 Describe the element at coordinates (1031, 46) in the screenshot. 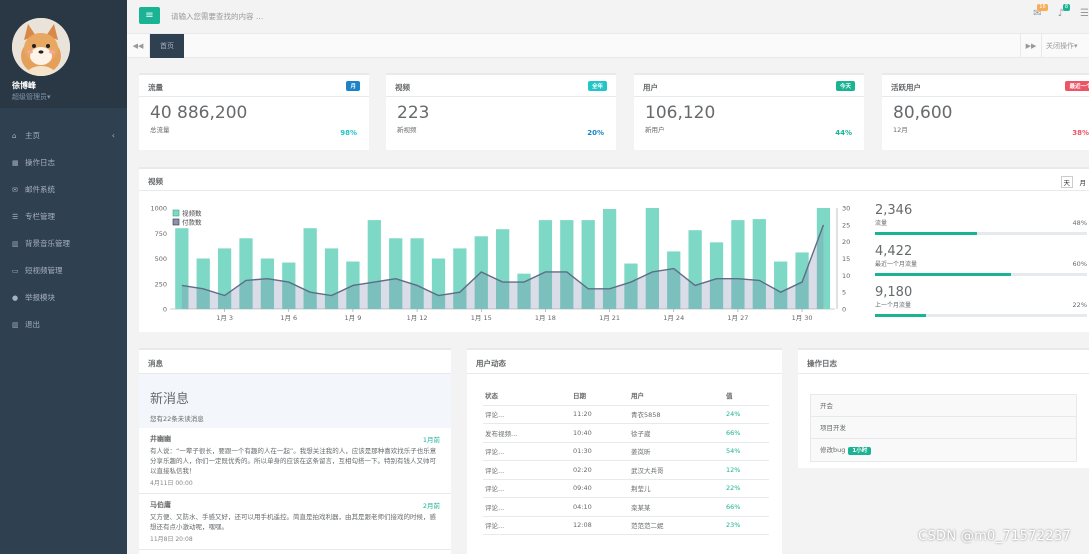

I see `tab-scroll-right-button: ▶▶` at that location.